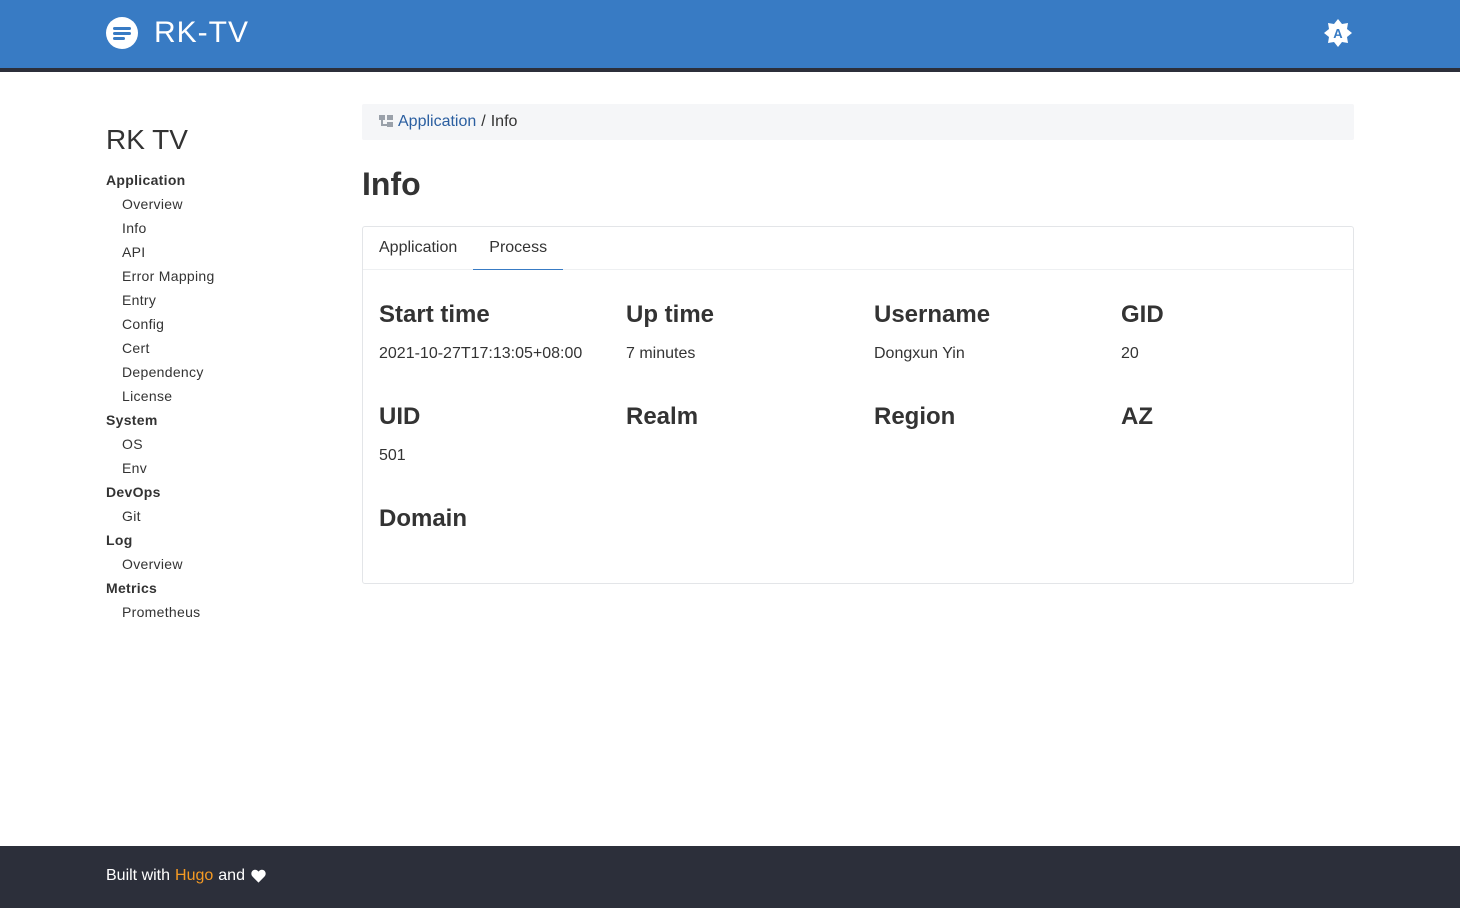  I want to click on sidebar-item-env: Env, so click(216, 468).